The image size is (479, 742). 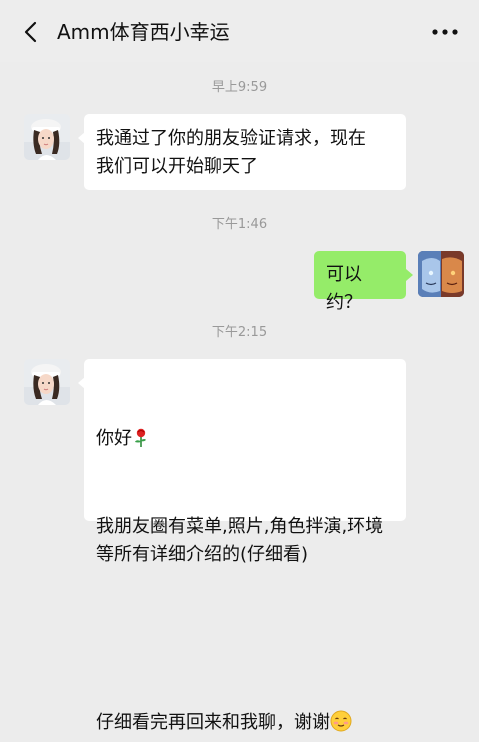 What do you see at coordinates (409, 275) in the screenshot?
I see `bubble-tail` at bounding box center [409, 275].